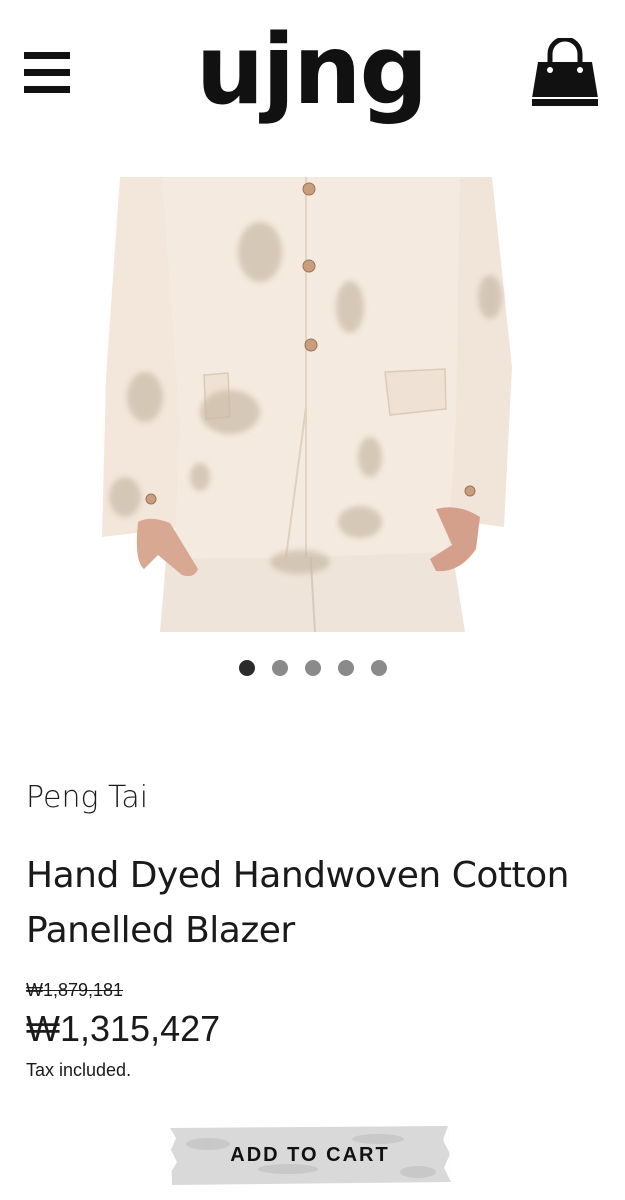 The image size is (625, 1200). Describe the element at coordinates (87, 797) in the screenshot. I see `product-vendor: Peng Tai` at that location.